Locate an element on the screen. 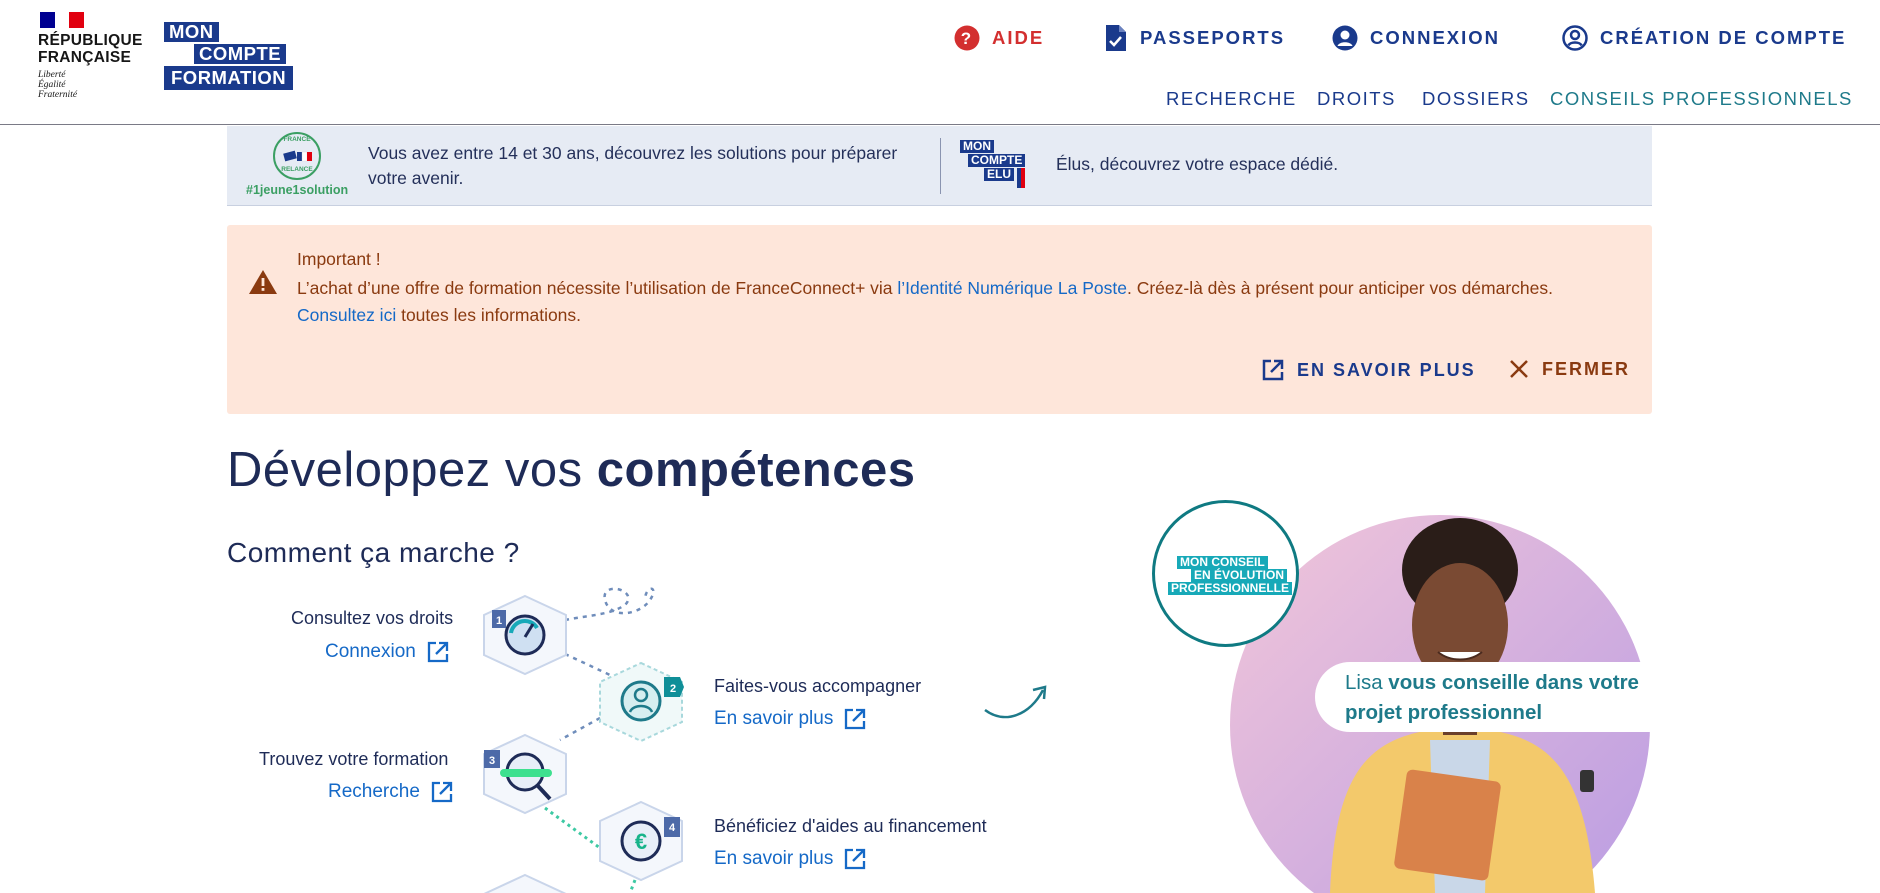 The image size is (1880, 893). step-2-label: Faites-vous accompagner is located at coordinates (818, 686).